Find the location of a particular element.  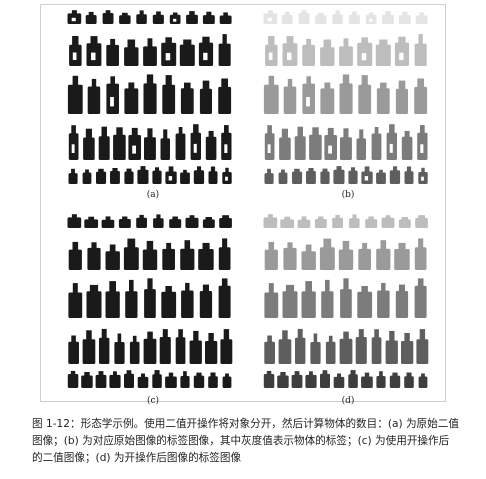

panel-c-image is located at coordinates (150, 300).